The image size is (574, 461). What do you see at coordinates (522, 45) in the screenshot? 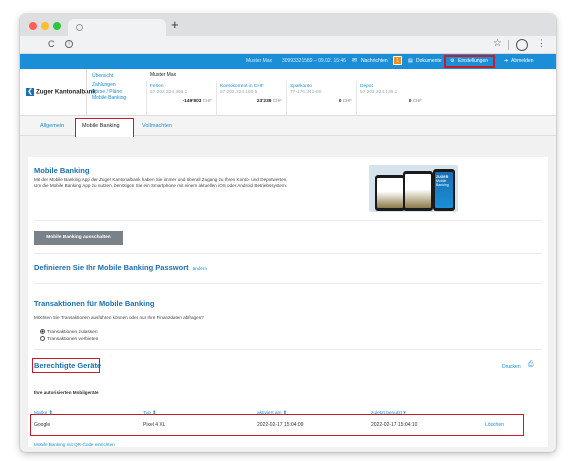
I see `profile-avatar-icon` at bounding box center [522, 45].